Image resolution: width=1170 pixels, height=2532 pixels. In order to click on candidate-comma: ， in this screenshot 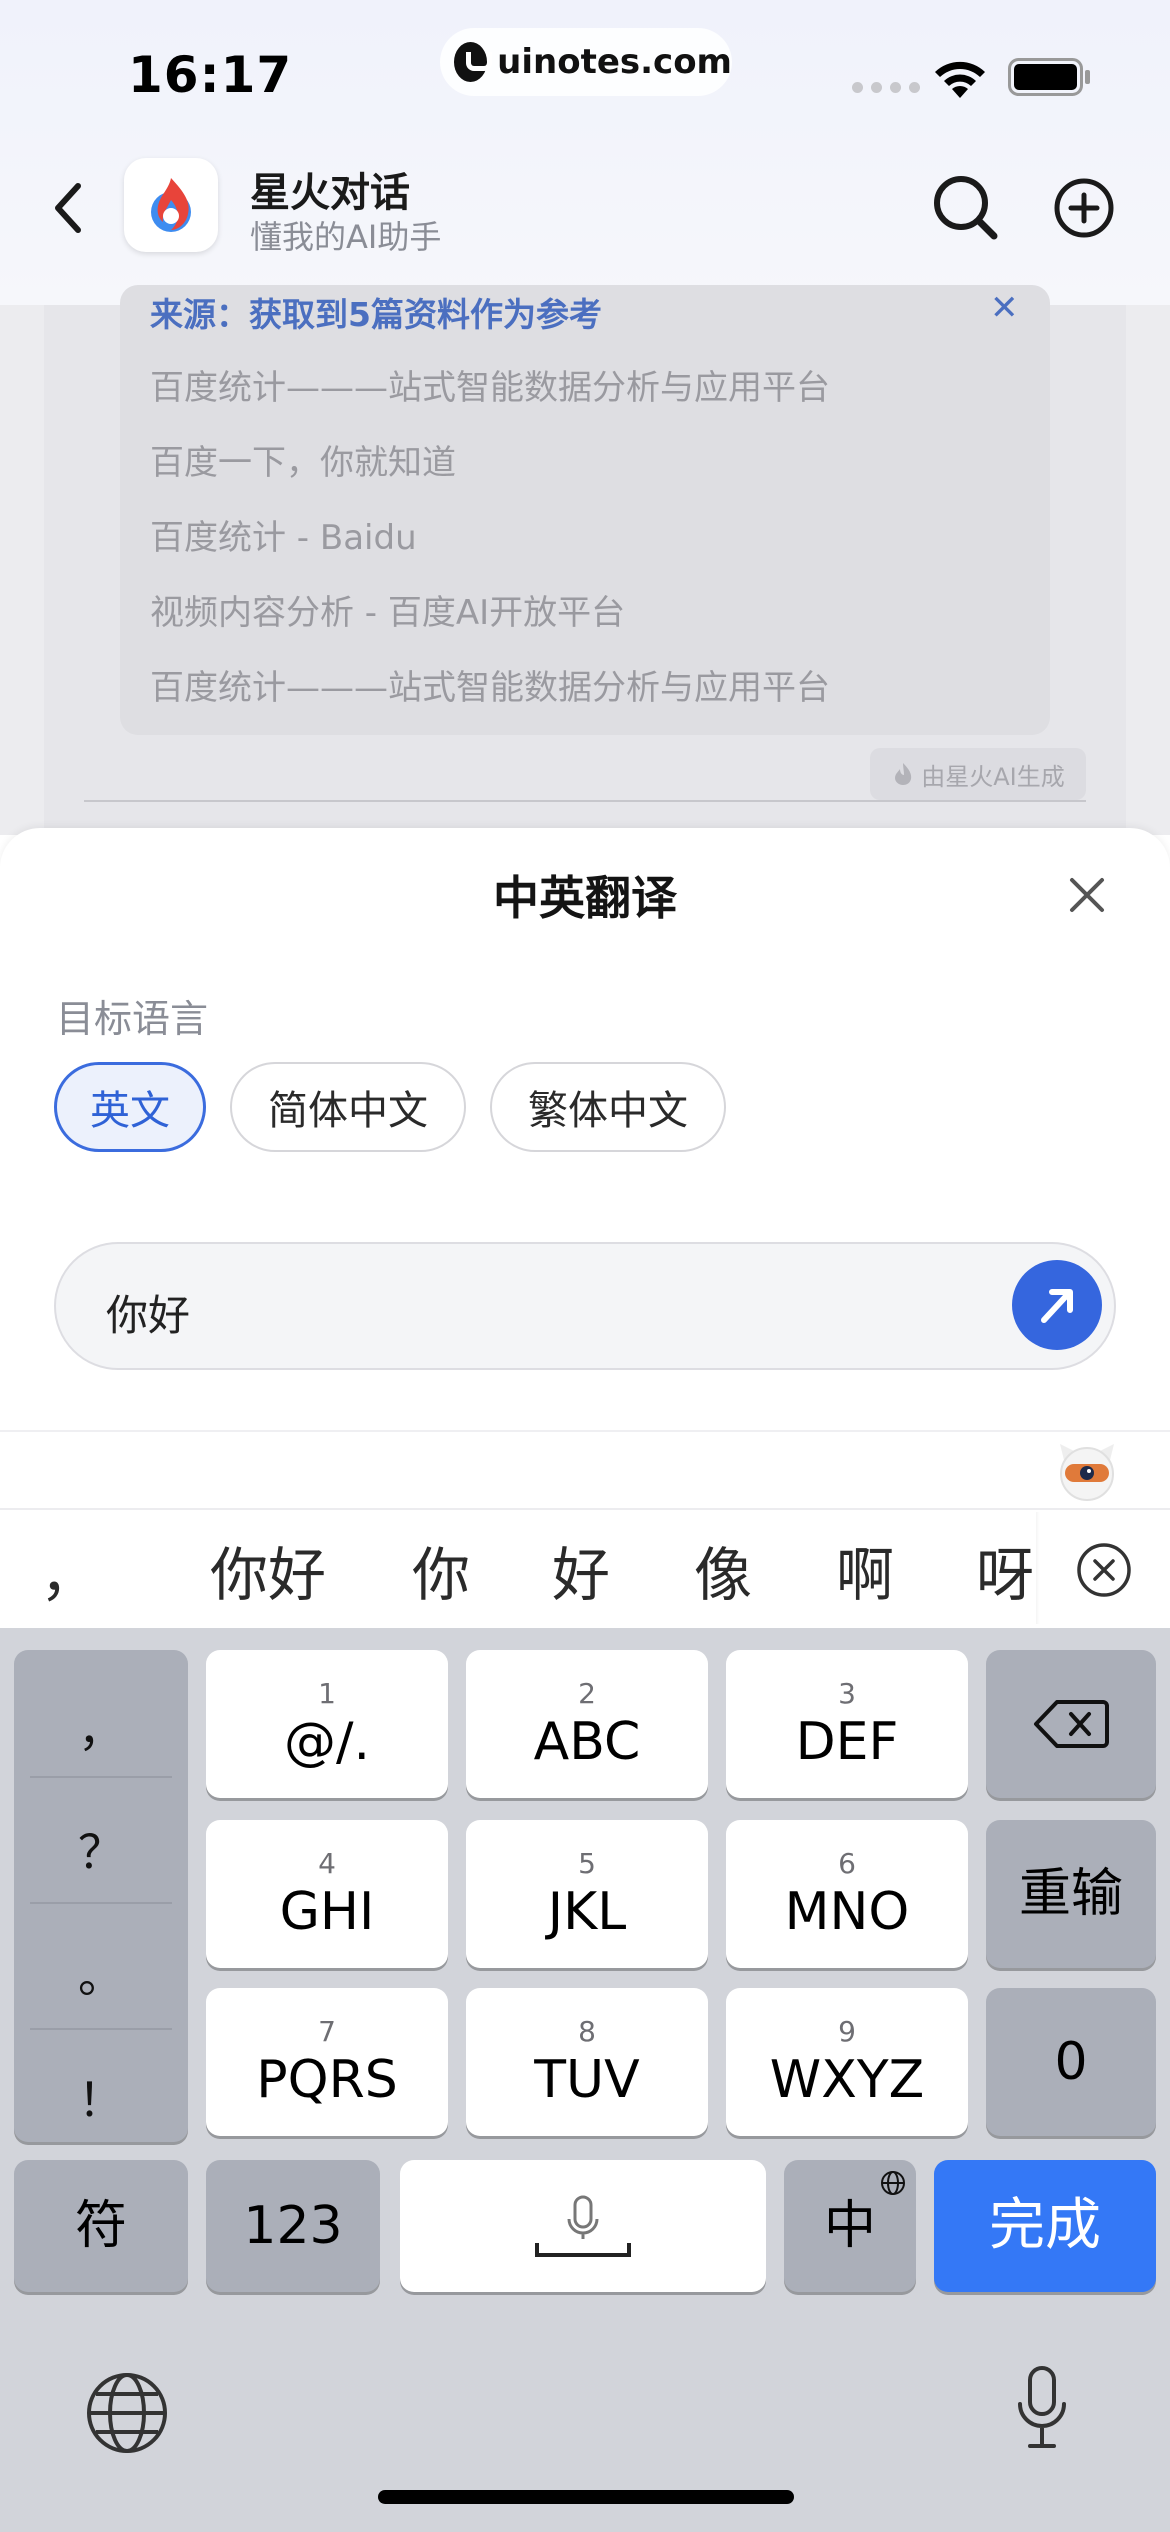, I will do `click(69, 1570)`.